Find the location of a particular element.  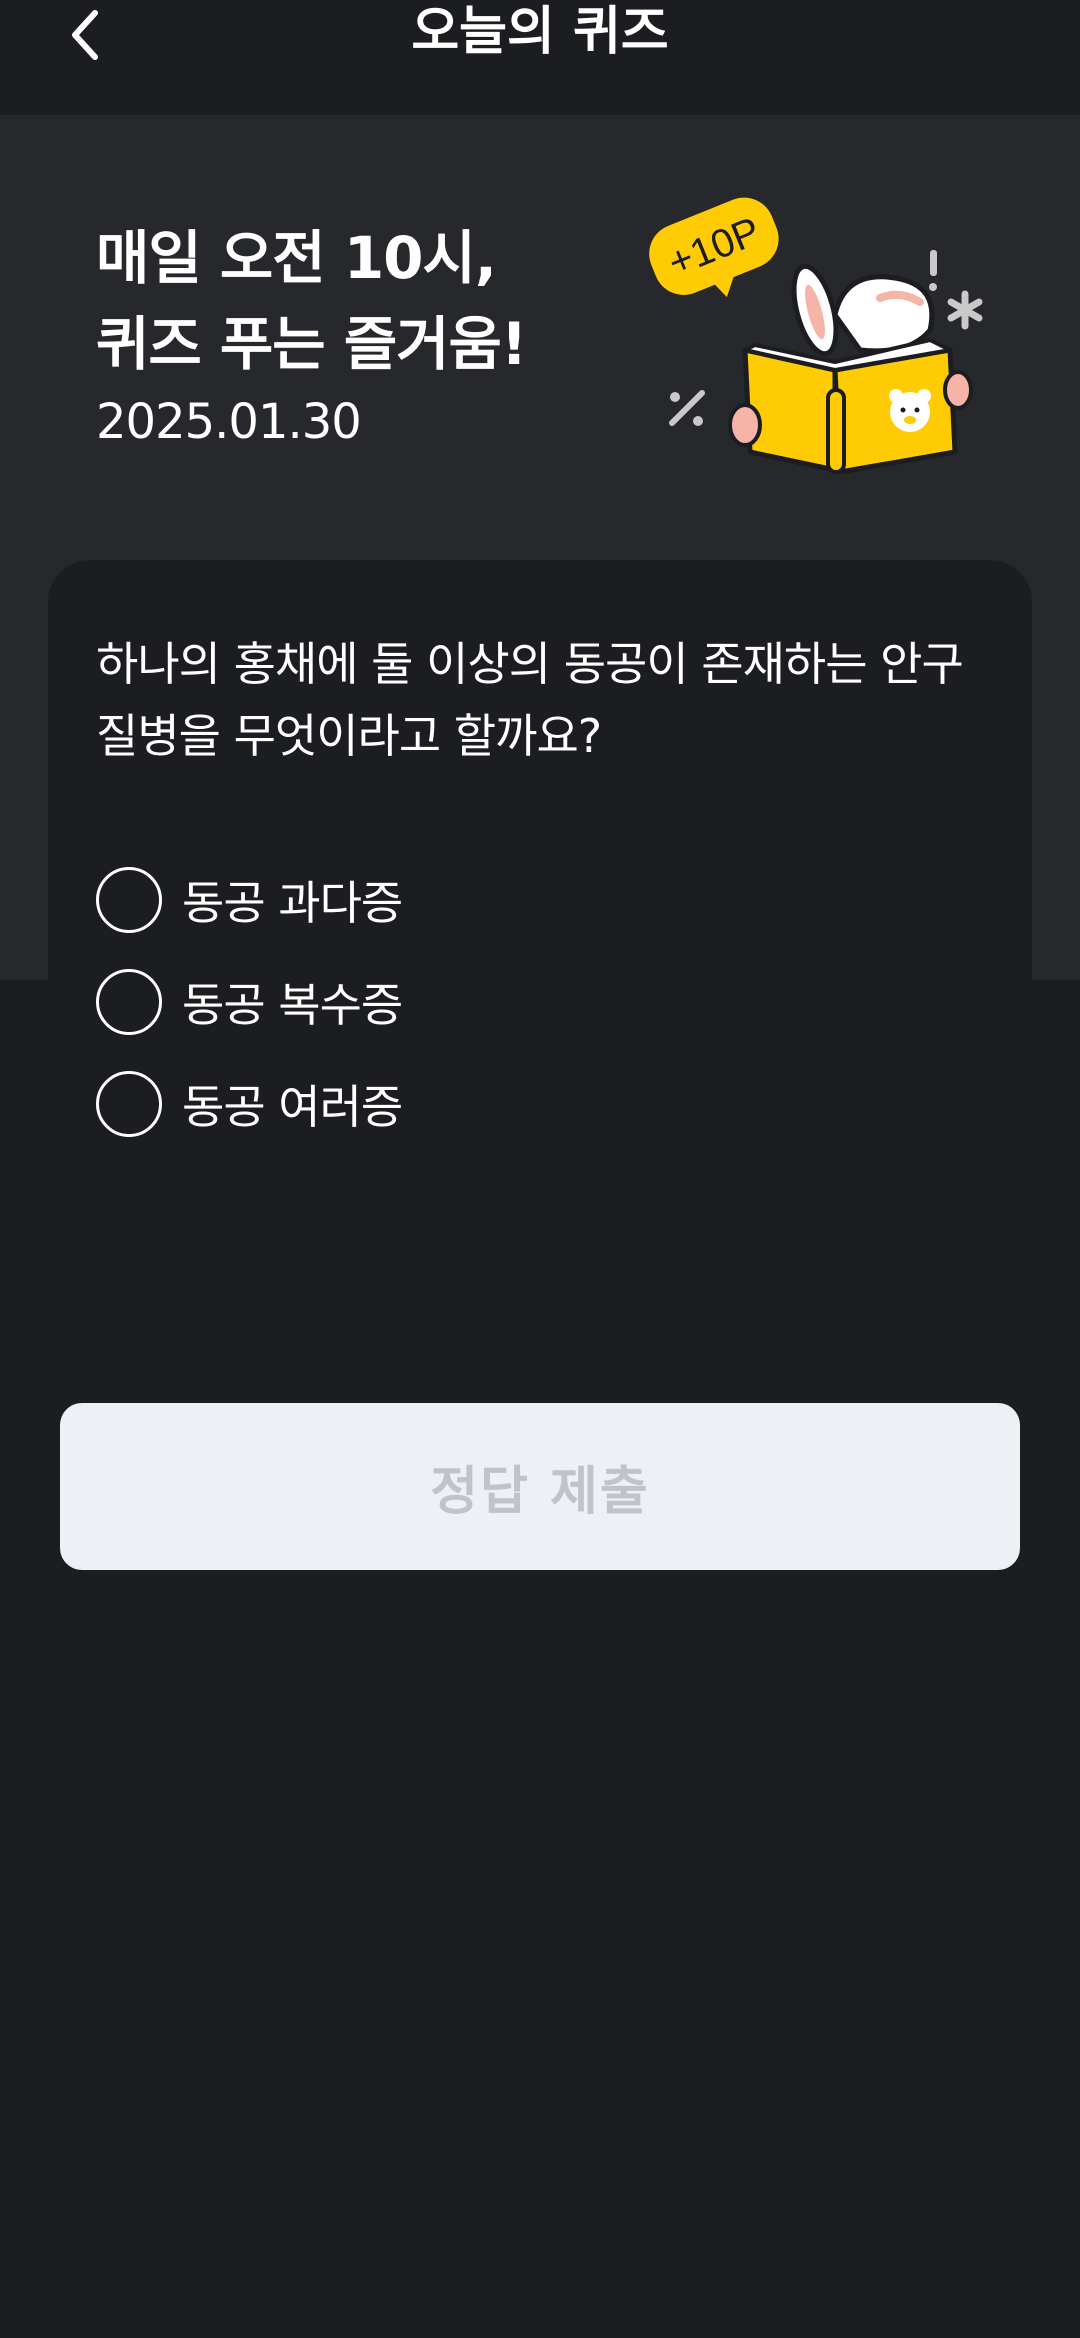

answer-options: 동공 과다증 동공 복수증 동공 여러증 is located at coordinates (249, 1017).